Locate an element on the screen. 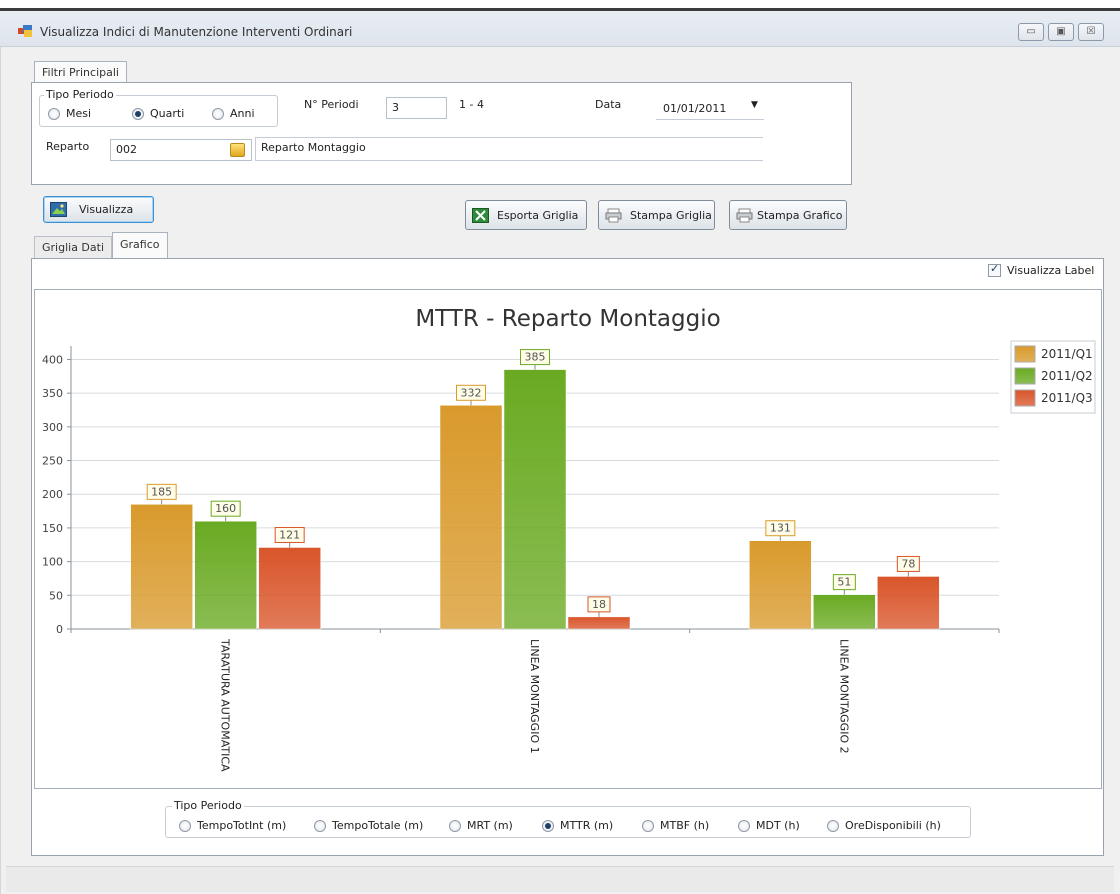  legend-entry: 2011/Q3 is located at coordinates (1067, 398).